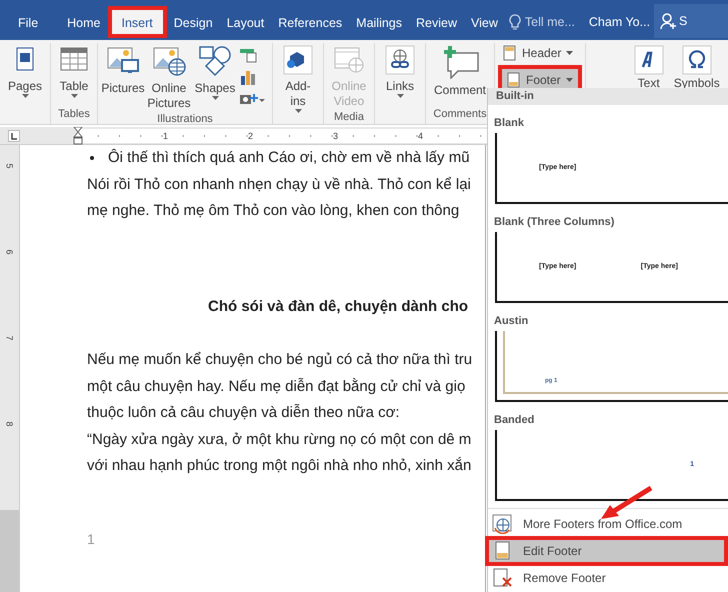 The height and width of the screenshot is (592, 728). What do you see at coordinates (509, 123) in the screenshot?
I see `gallery-item-label: Blank` at bounding box center [509, 123].